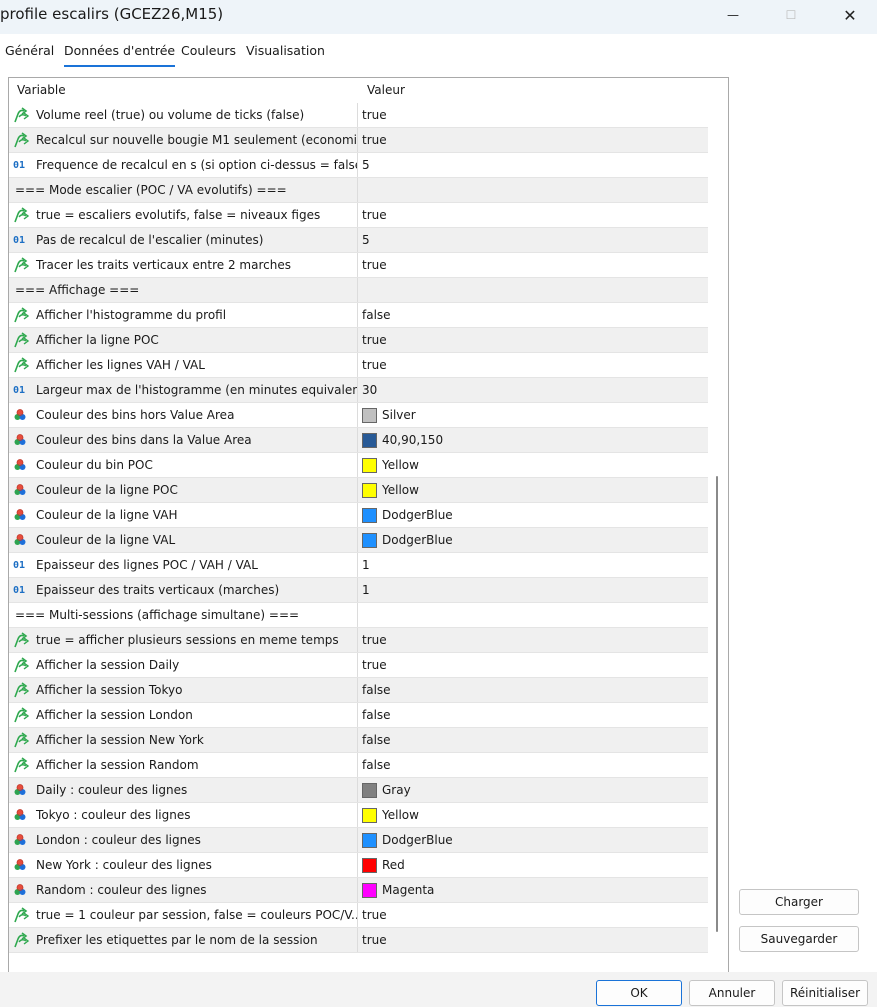 The image size is (877, 1007). What do you see at coordinates (825, 993) in the screenshot?
I see `reinitialiser-button: Réinitialiser` at bounding box center [825, 993].